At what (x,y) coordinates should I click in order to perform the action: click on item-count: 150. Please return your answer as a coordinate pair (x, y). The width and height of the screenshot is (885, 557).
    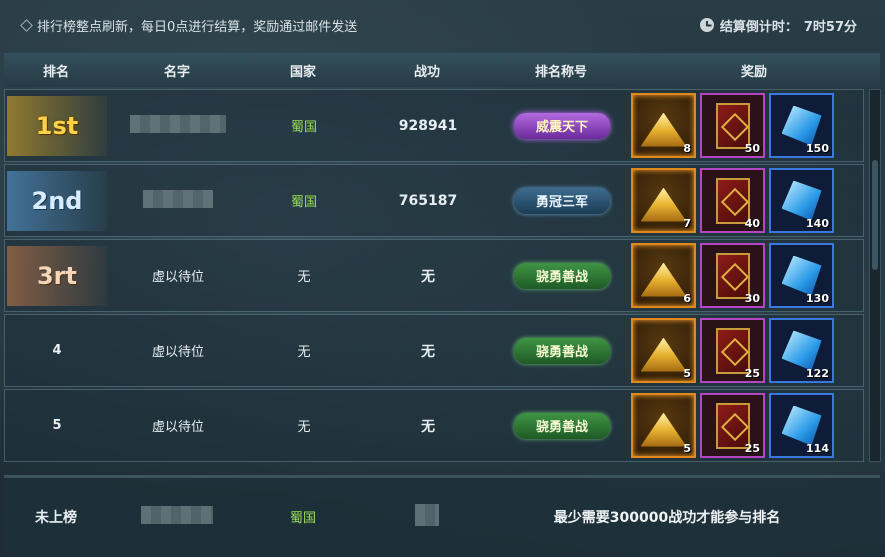
    Looking at the image, I should click on (817, 148).